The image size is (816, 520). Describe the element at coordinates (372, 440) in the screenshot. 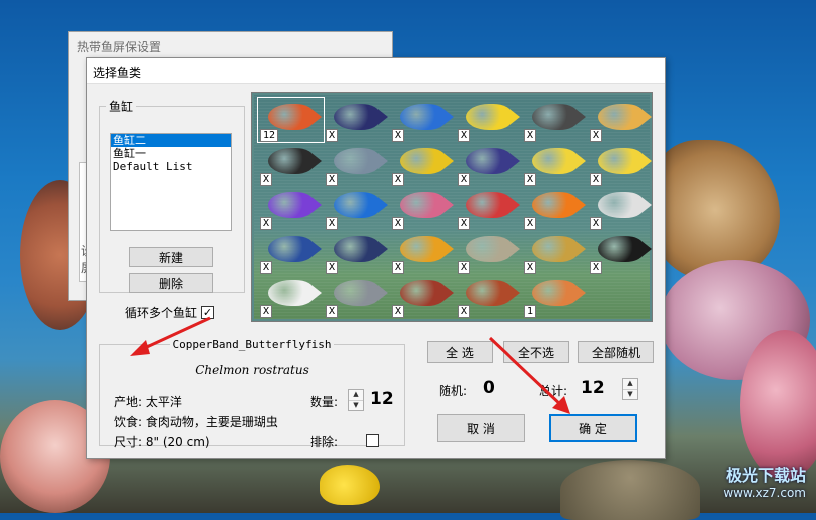

I see `exclude-checkbox` at that location.